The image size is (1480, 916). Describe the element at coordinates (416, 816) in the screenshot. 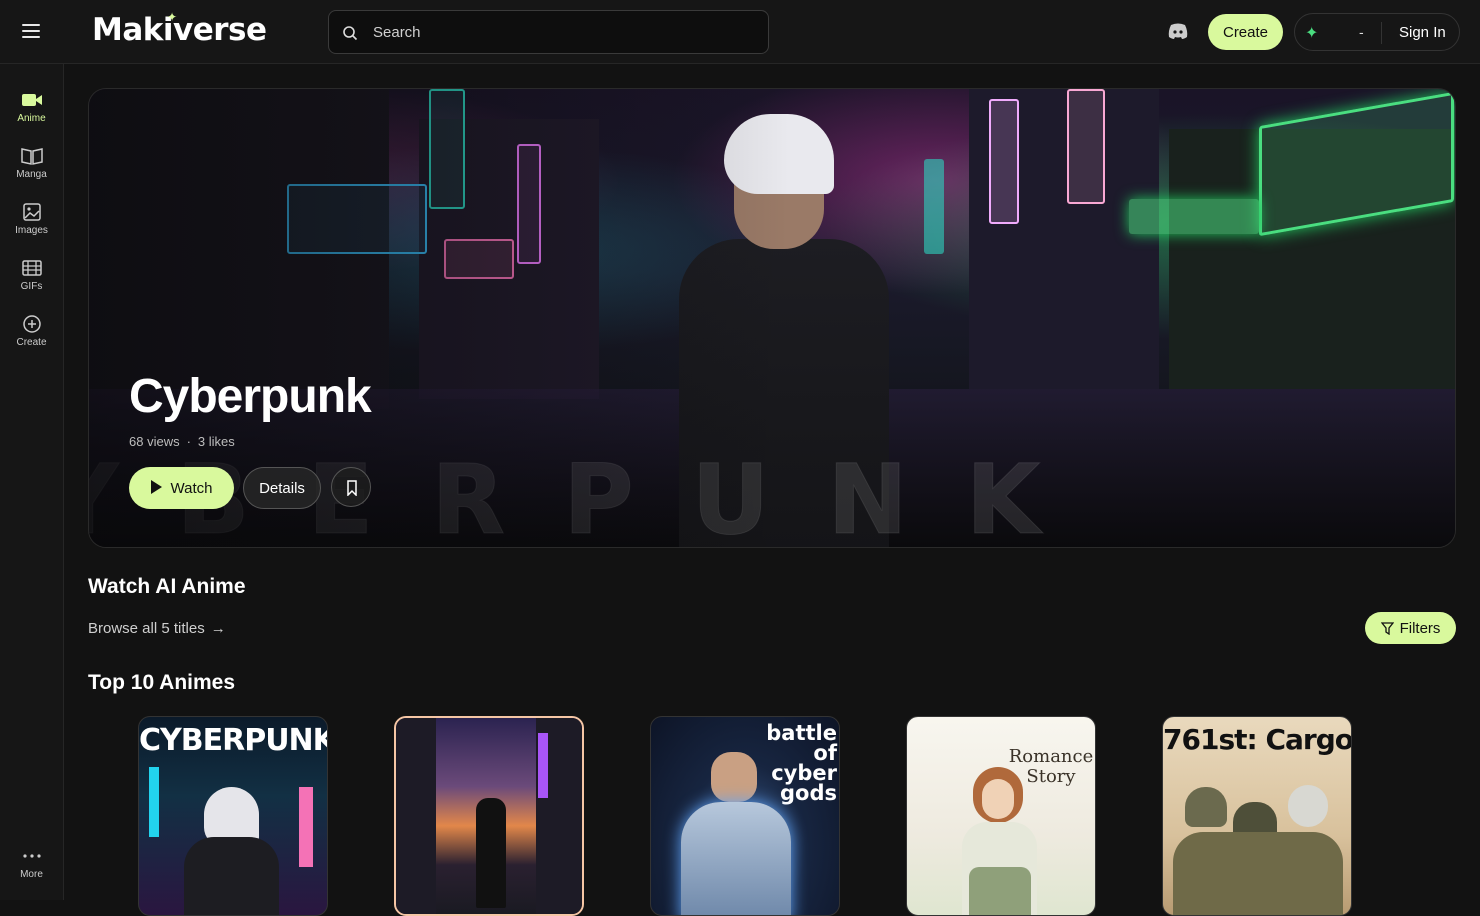

I see `card-building` at that location.